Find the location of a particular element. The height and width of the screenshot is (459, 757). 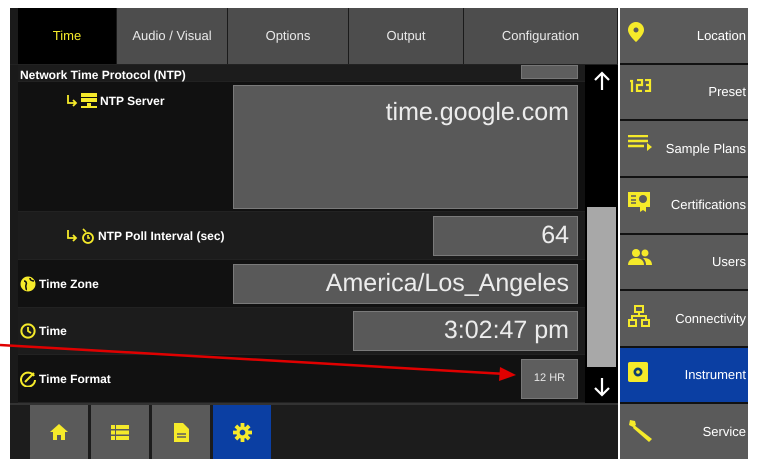

sidebar-item: Certifications is located at coordinates (684, 205).